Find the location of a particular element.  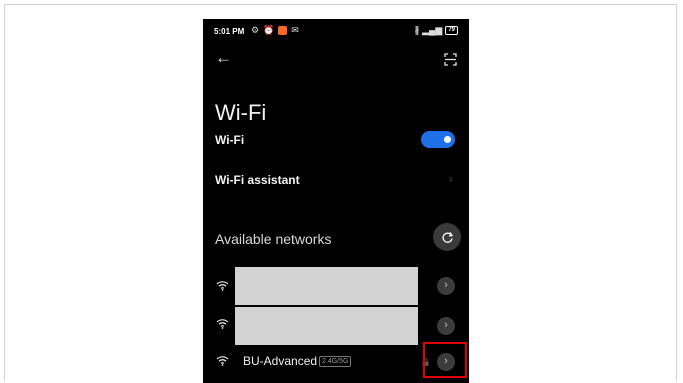

chevron-right-icon: › is located at coordinates (451, 178).